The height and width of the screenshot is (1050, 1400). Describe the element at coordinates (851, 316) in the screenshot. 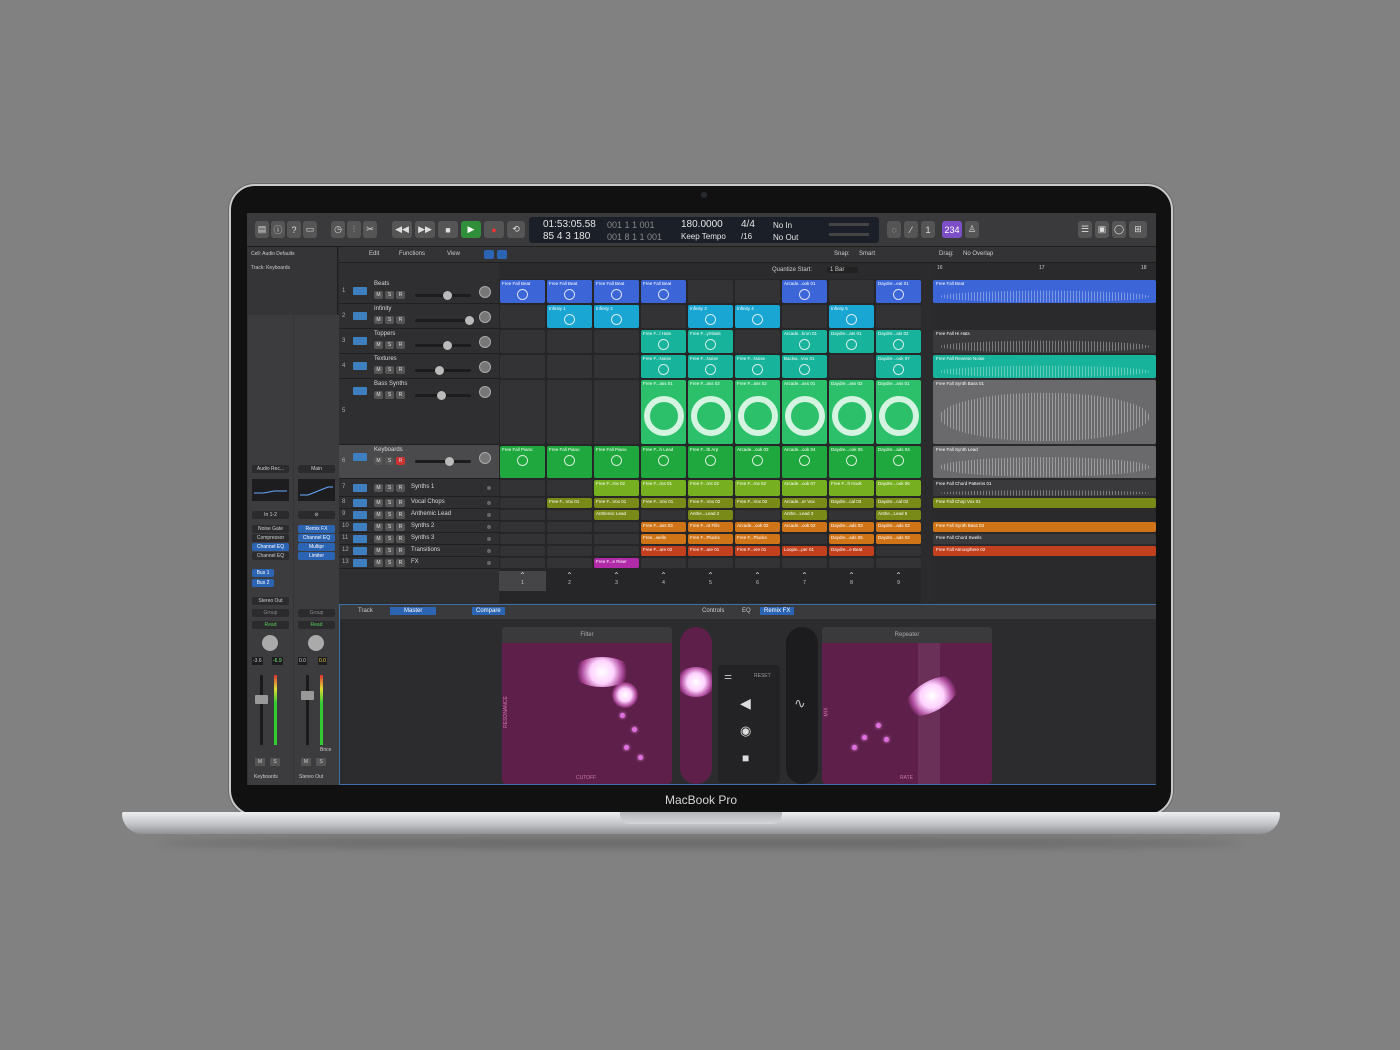

I see `loop-cell: Infinity 5` at that location.